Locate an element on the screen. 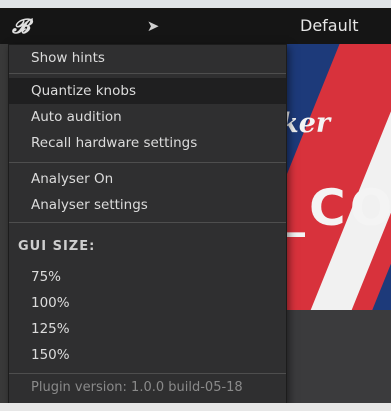  menu-item-quantize-knobs: Quantize knobs is located at coordinates (147, 91).